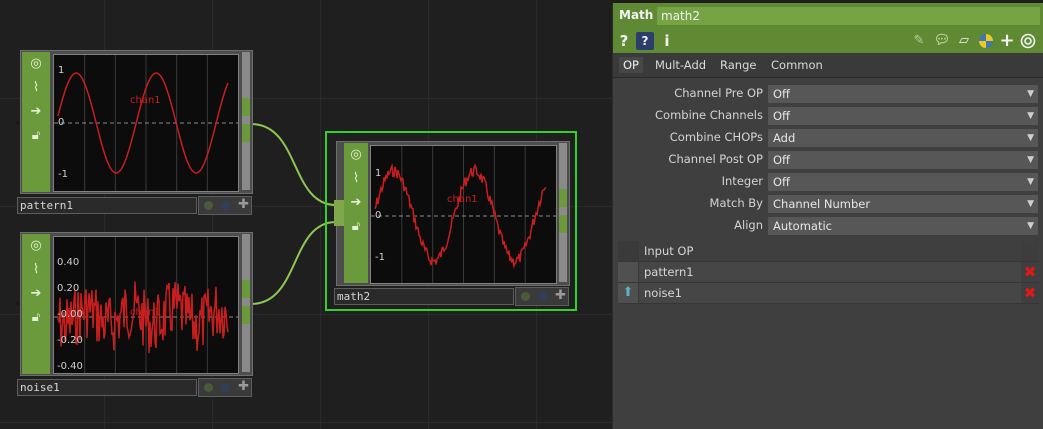 The image size is (1043, 429). I want to click on param-combine-chops: Combine CHOPs Add ▼, so click(828, 138).